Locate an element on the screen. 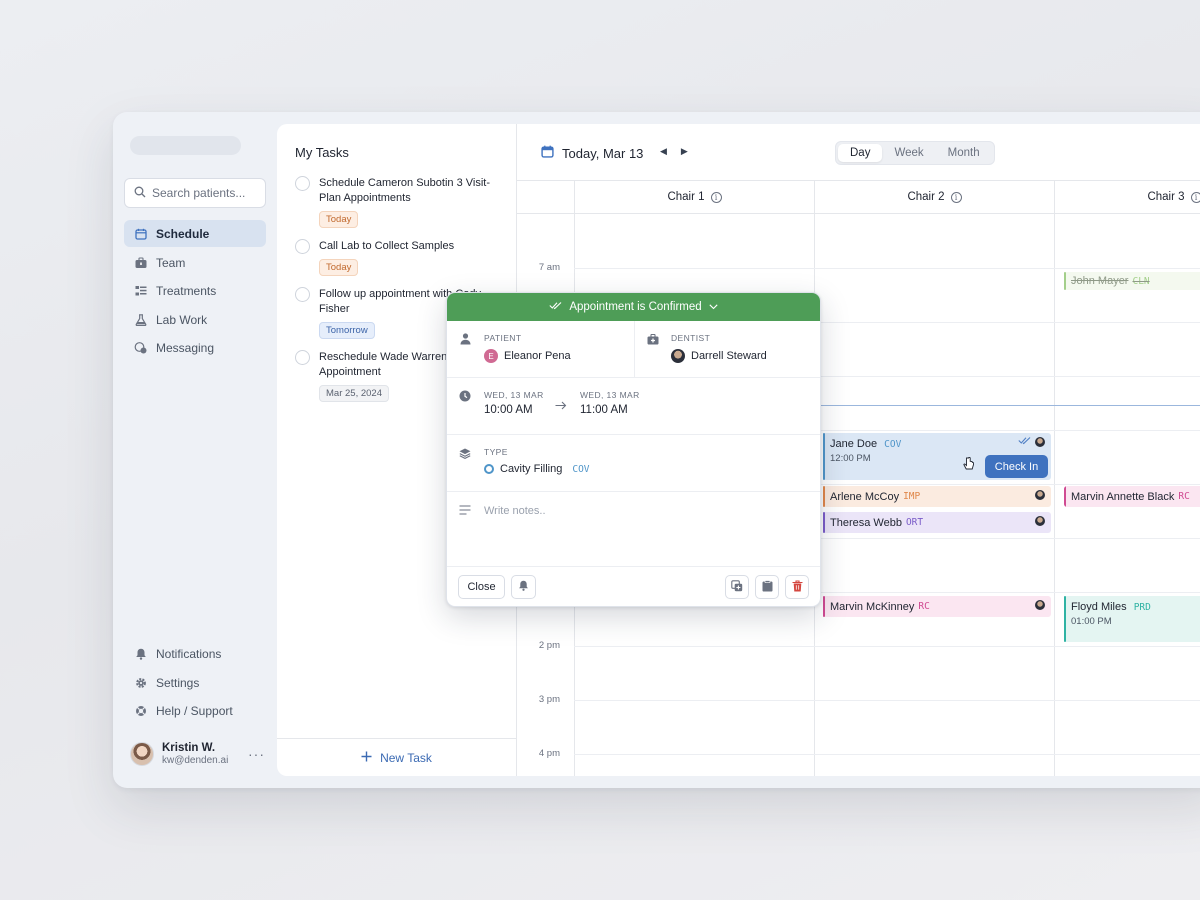 The width and height of the screenshot is (1200, 900). view-day: Day is located at coordinates (860, 153).